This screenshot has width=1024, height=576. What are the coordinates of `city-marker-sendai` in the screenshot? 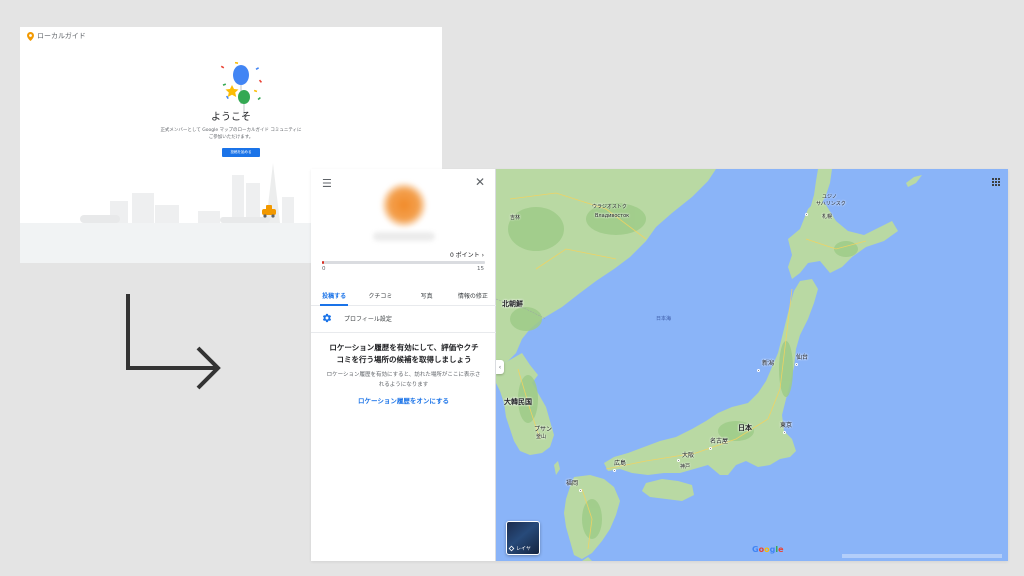 It's located at (796, 364).